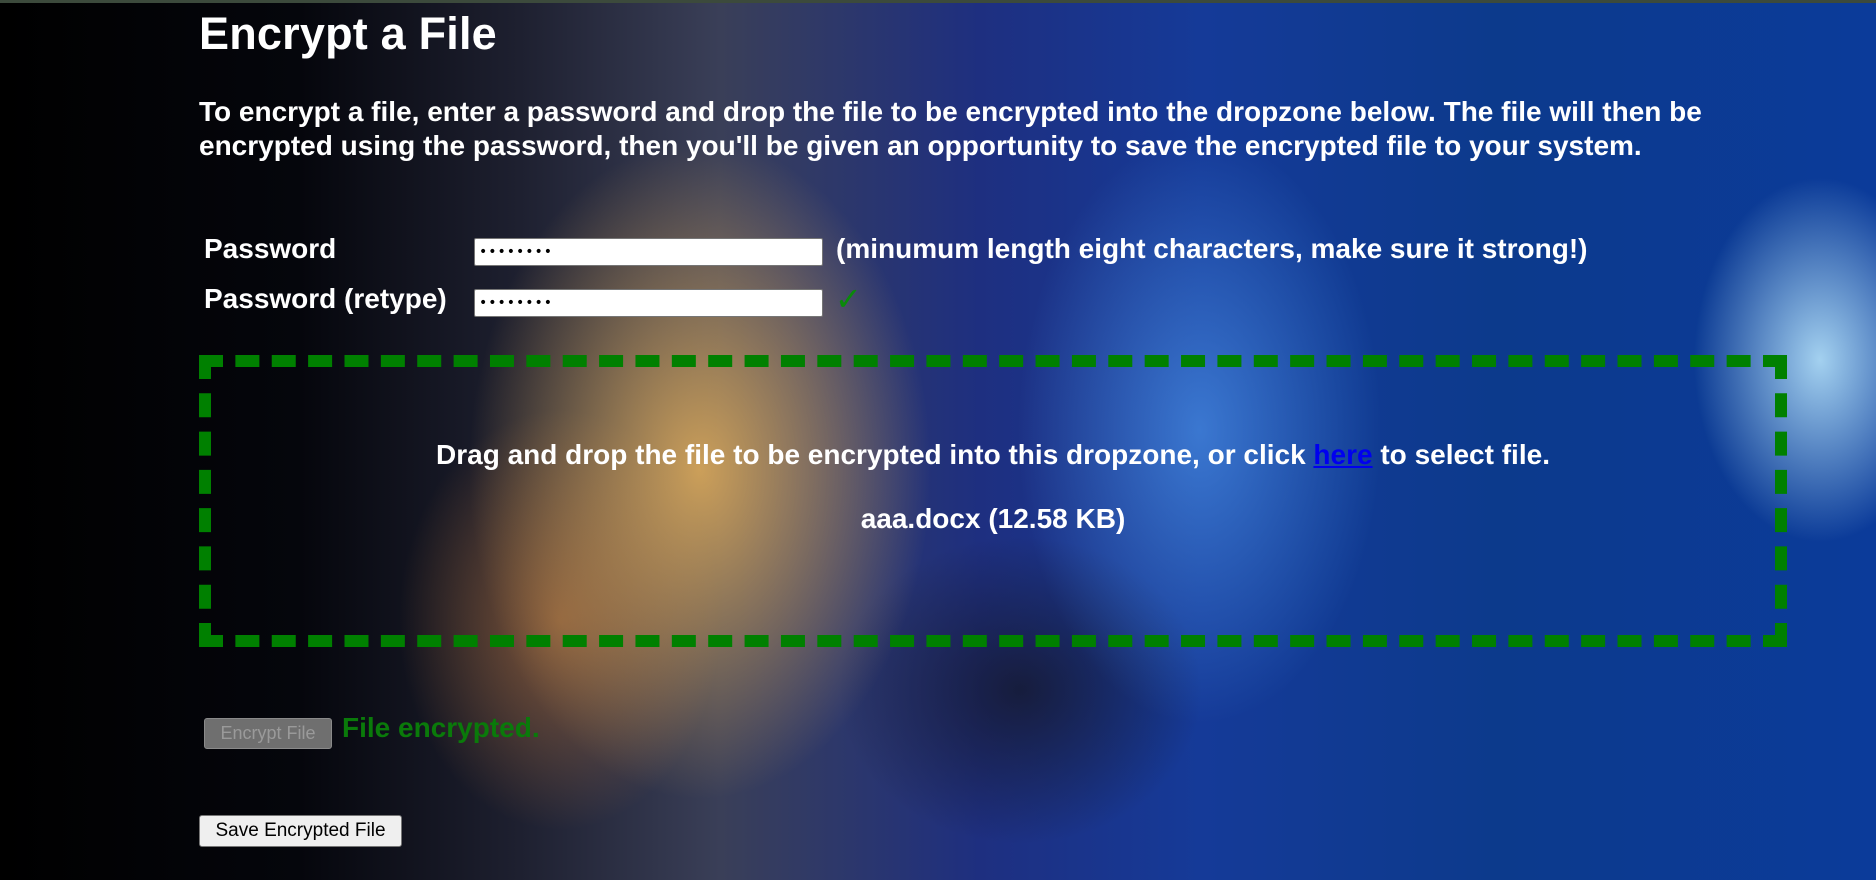  I want to click on selected-file-info: aaa.docx (12.58 KB), so click(993, 518).